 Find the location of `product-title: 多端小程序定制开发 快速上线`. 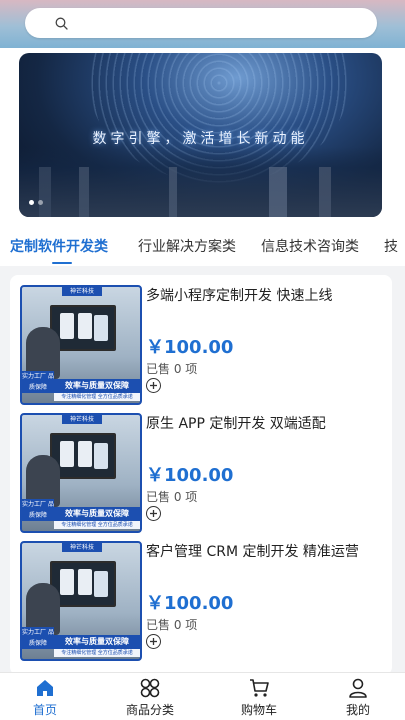

product-title: 多端小程序定制开发 快速上线 is located at coordinates (266, 295).